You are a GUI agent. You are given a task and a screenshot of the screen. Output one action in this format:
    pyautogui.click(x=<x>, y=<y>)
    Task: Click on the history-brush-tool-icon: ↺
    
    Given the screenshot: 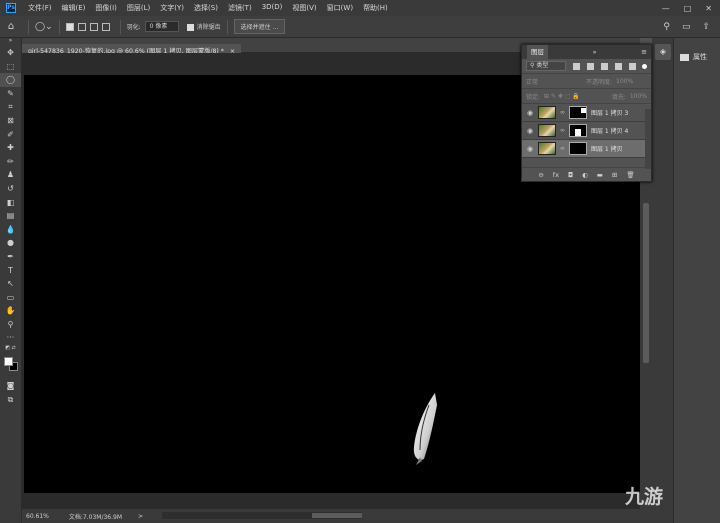 What is the action you would take?
    pyautogui.click(x=10, y=189)
    